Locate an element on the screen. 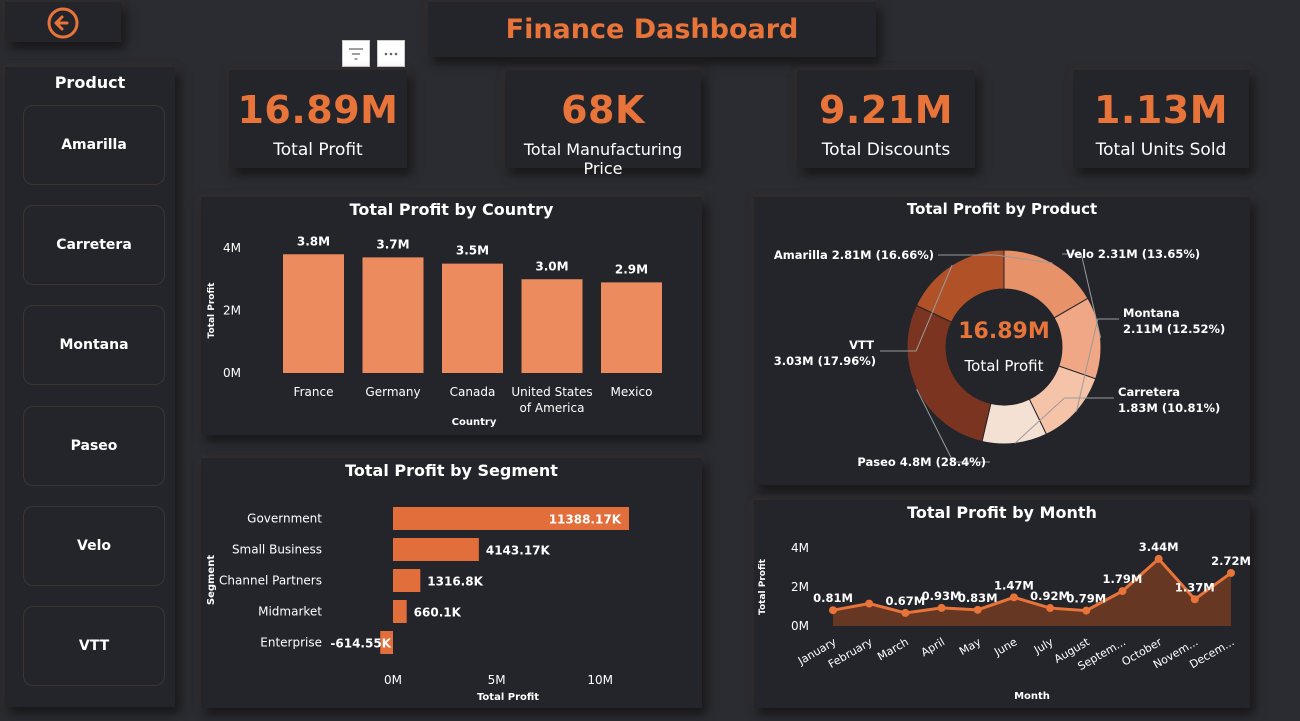  data-label: 0.79M is located at coordinates (1086, 599).